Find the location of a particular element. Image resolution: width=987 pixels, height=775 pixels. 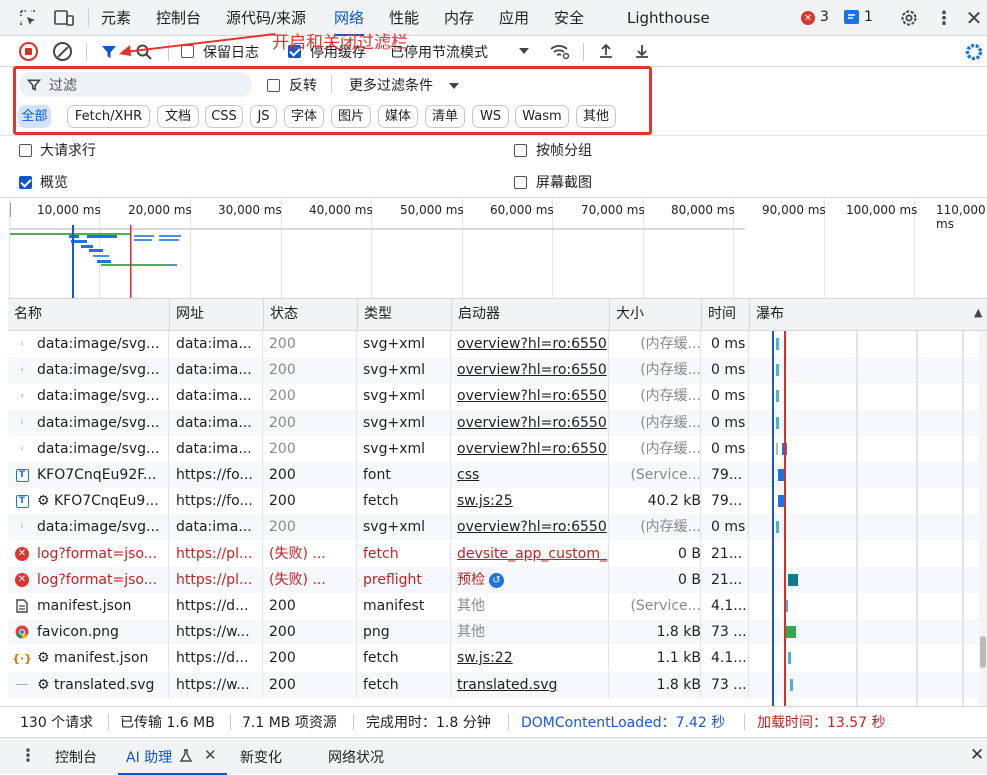

sort-ascending-icon: ▲ is located at coordinates (978, 312).